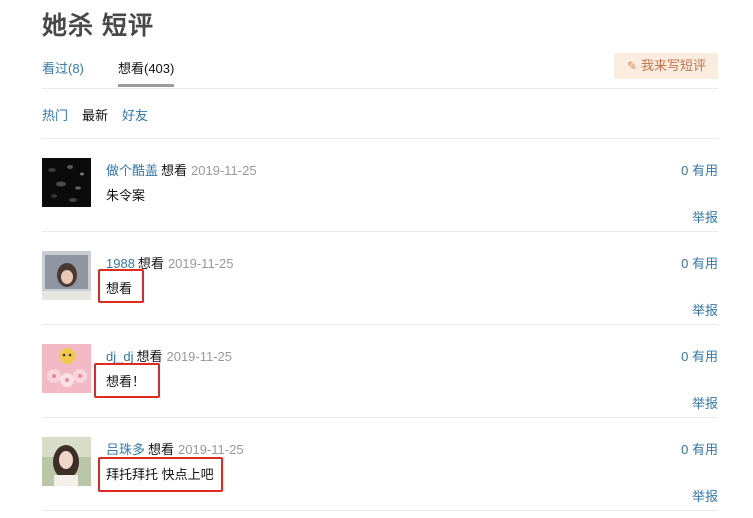  What do you see at coordinates (632, 66) in the screenshot?
I see `pencil-icon: ✎` at bounding box center [632, 66].